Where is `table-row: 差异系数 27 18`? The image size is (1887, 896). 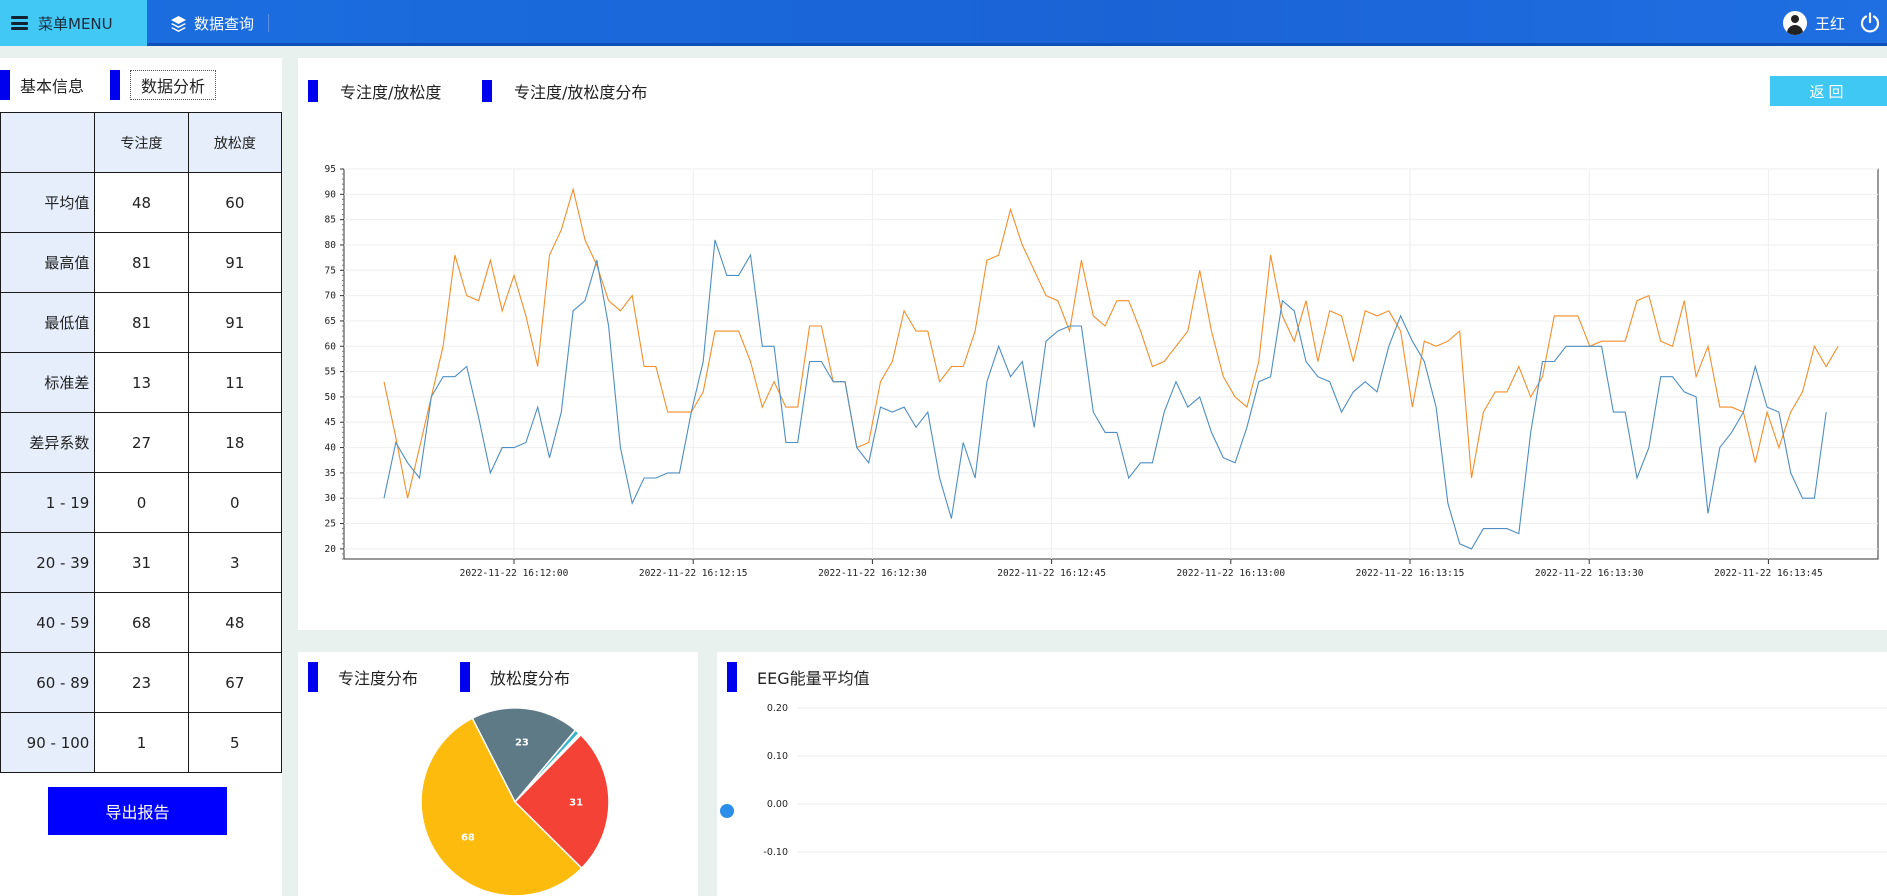
table-row: 差异系数 27 18 is located at coordinates (141, 442).